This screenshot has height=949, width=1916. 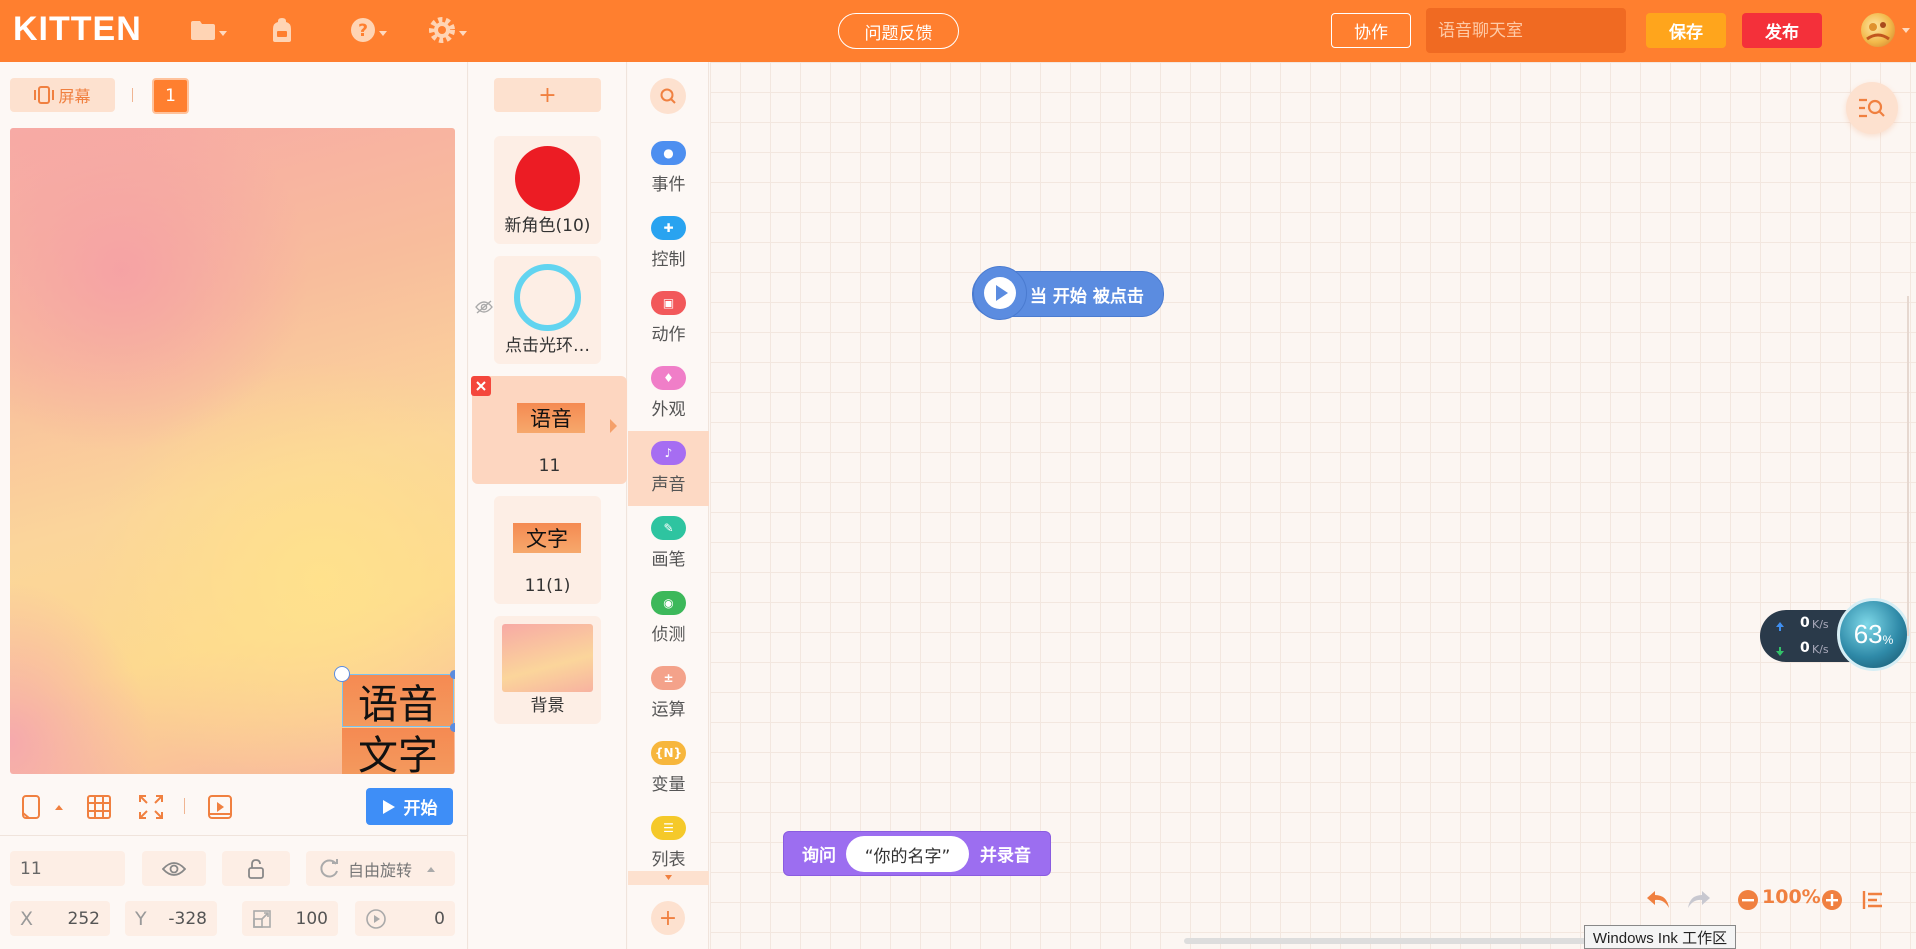 What do you see at coordinates (420, 809) in the screenshot?
I see `start-label: 开始` at bounding box center [420, 809].